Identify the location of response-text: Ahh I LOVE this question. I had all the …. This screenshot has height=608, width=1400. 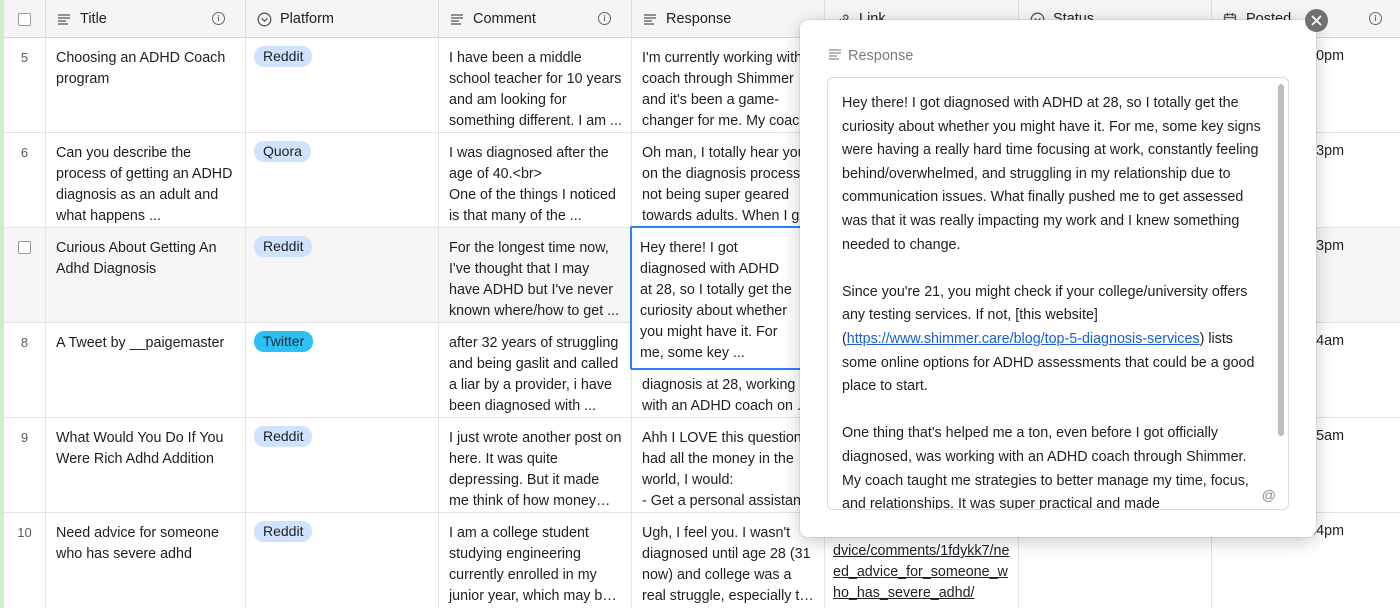
(728, 469).